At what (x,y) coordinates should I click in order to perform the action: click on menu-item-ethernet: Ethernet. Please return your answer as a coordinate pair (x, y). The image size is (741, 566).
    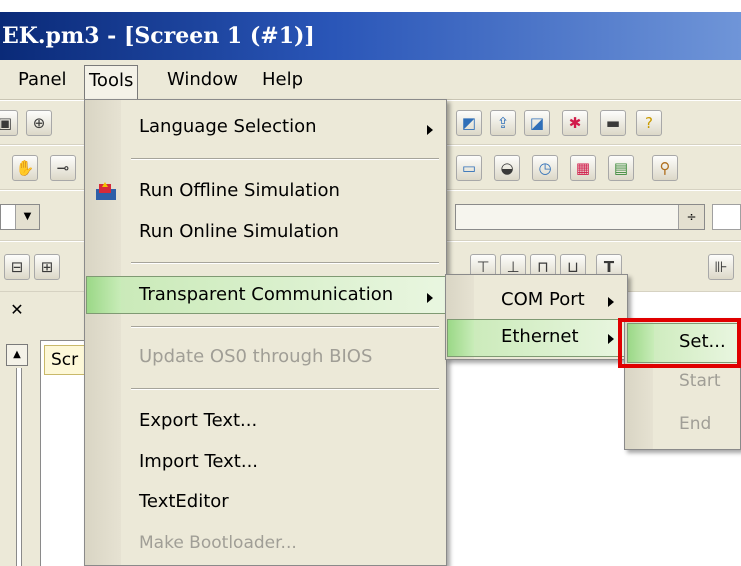
    Looking at the image, I should click on (540, 336).